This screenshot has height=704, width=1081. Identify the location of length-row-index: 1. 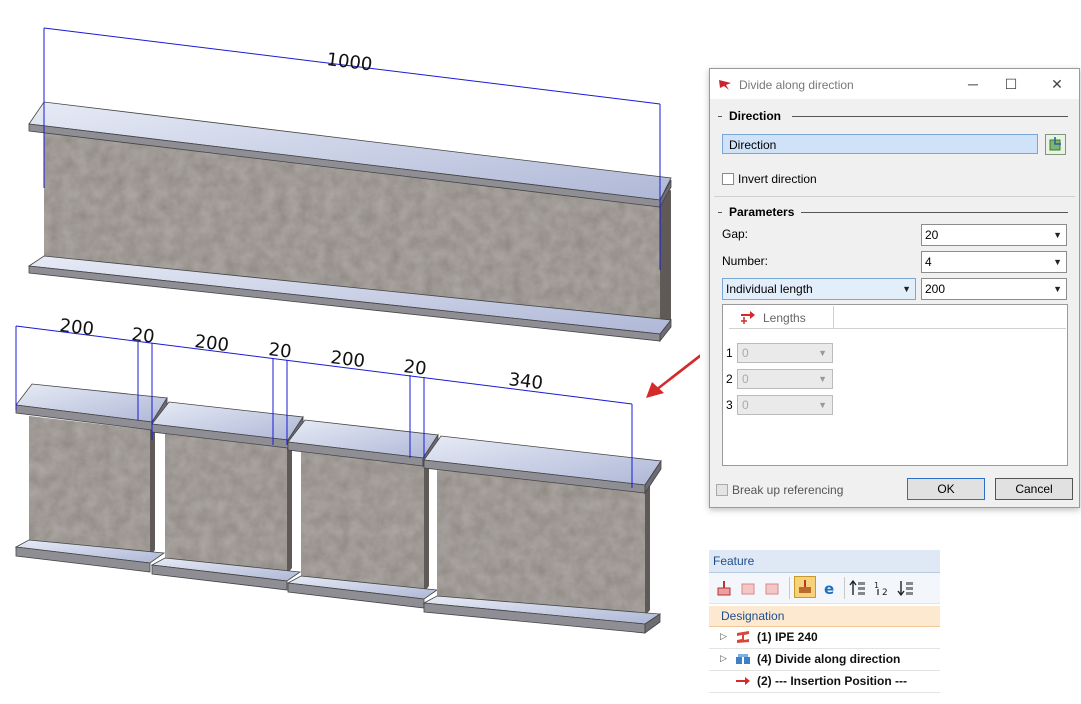
(729, 353).